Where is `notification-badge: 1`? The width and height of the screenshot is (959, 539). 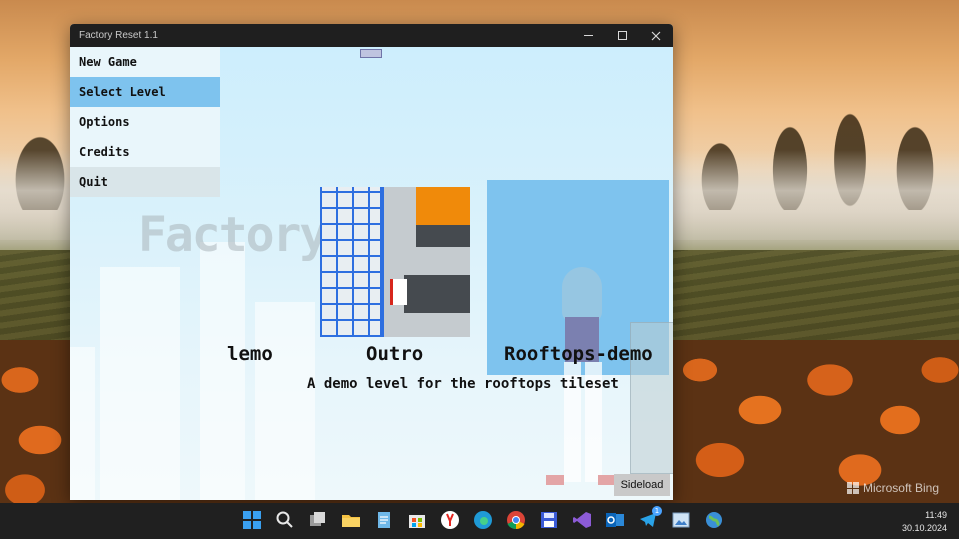 notification-badge: 1 is located at coordinates (657, 511).